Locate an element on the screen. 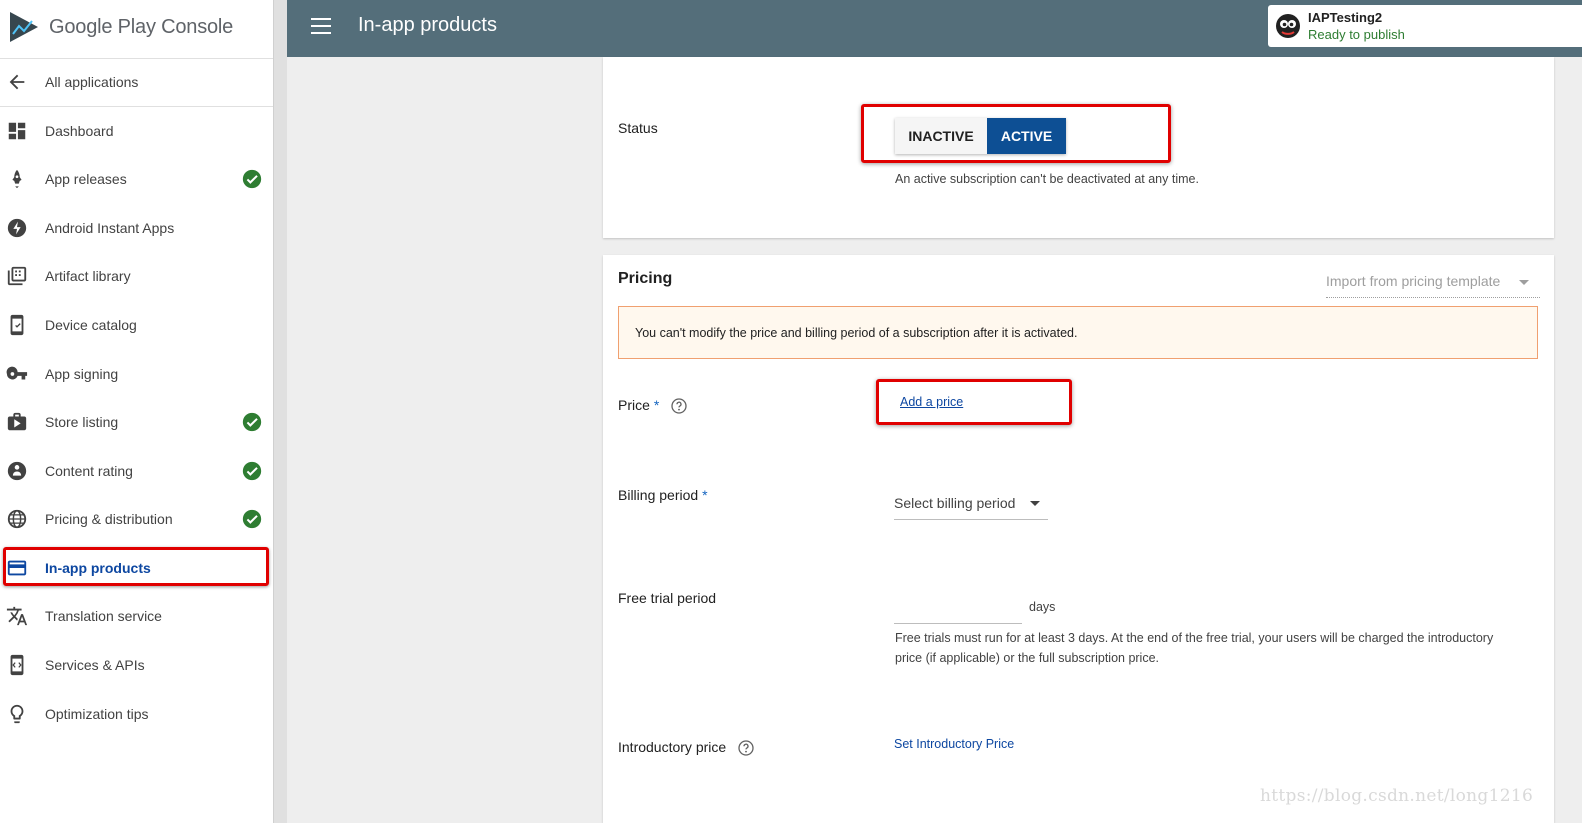 This screenshot has height=823, width=1582. device-icon is located at coordinates (17, 325).